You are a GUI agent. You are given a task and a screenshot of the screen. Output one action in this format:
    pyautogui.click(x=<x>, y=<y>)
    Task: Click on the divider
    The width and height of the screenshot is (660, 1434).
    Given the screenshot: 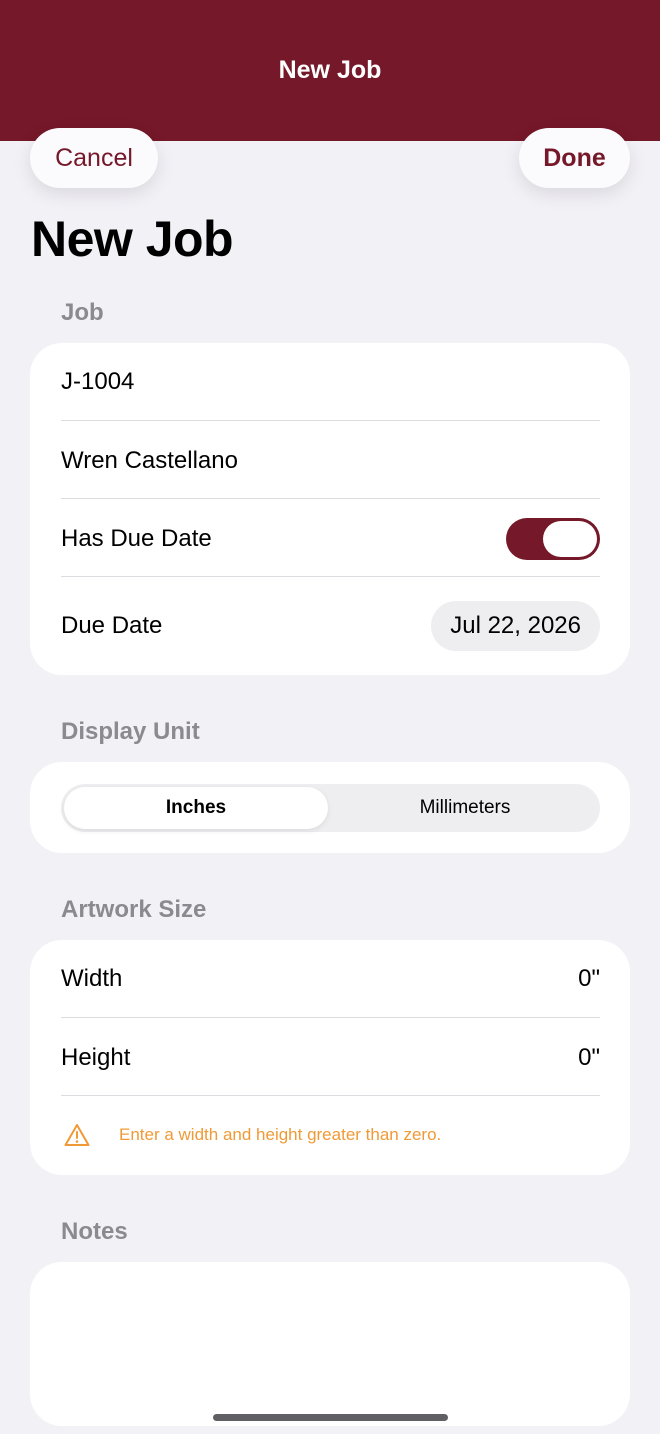 What is the action you would take?
    pyautogui.click(x=330, y=1095)
    